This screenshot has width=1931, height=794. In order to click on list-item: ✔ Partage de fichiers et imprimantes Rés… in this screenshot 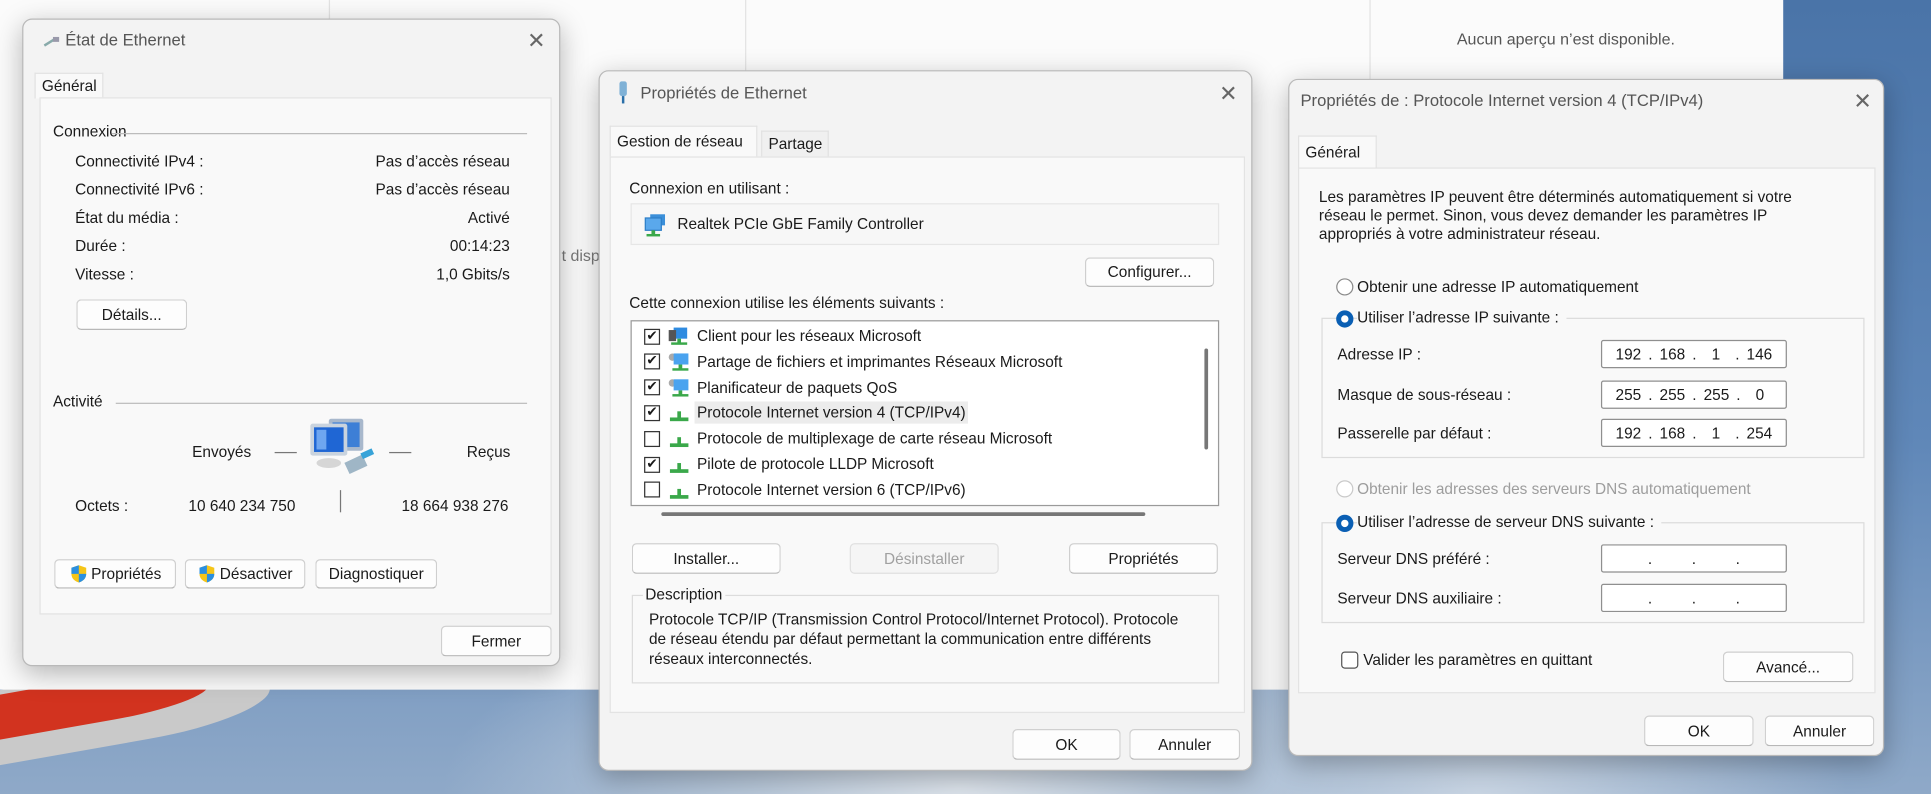, I will do `click(915, 361)`.